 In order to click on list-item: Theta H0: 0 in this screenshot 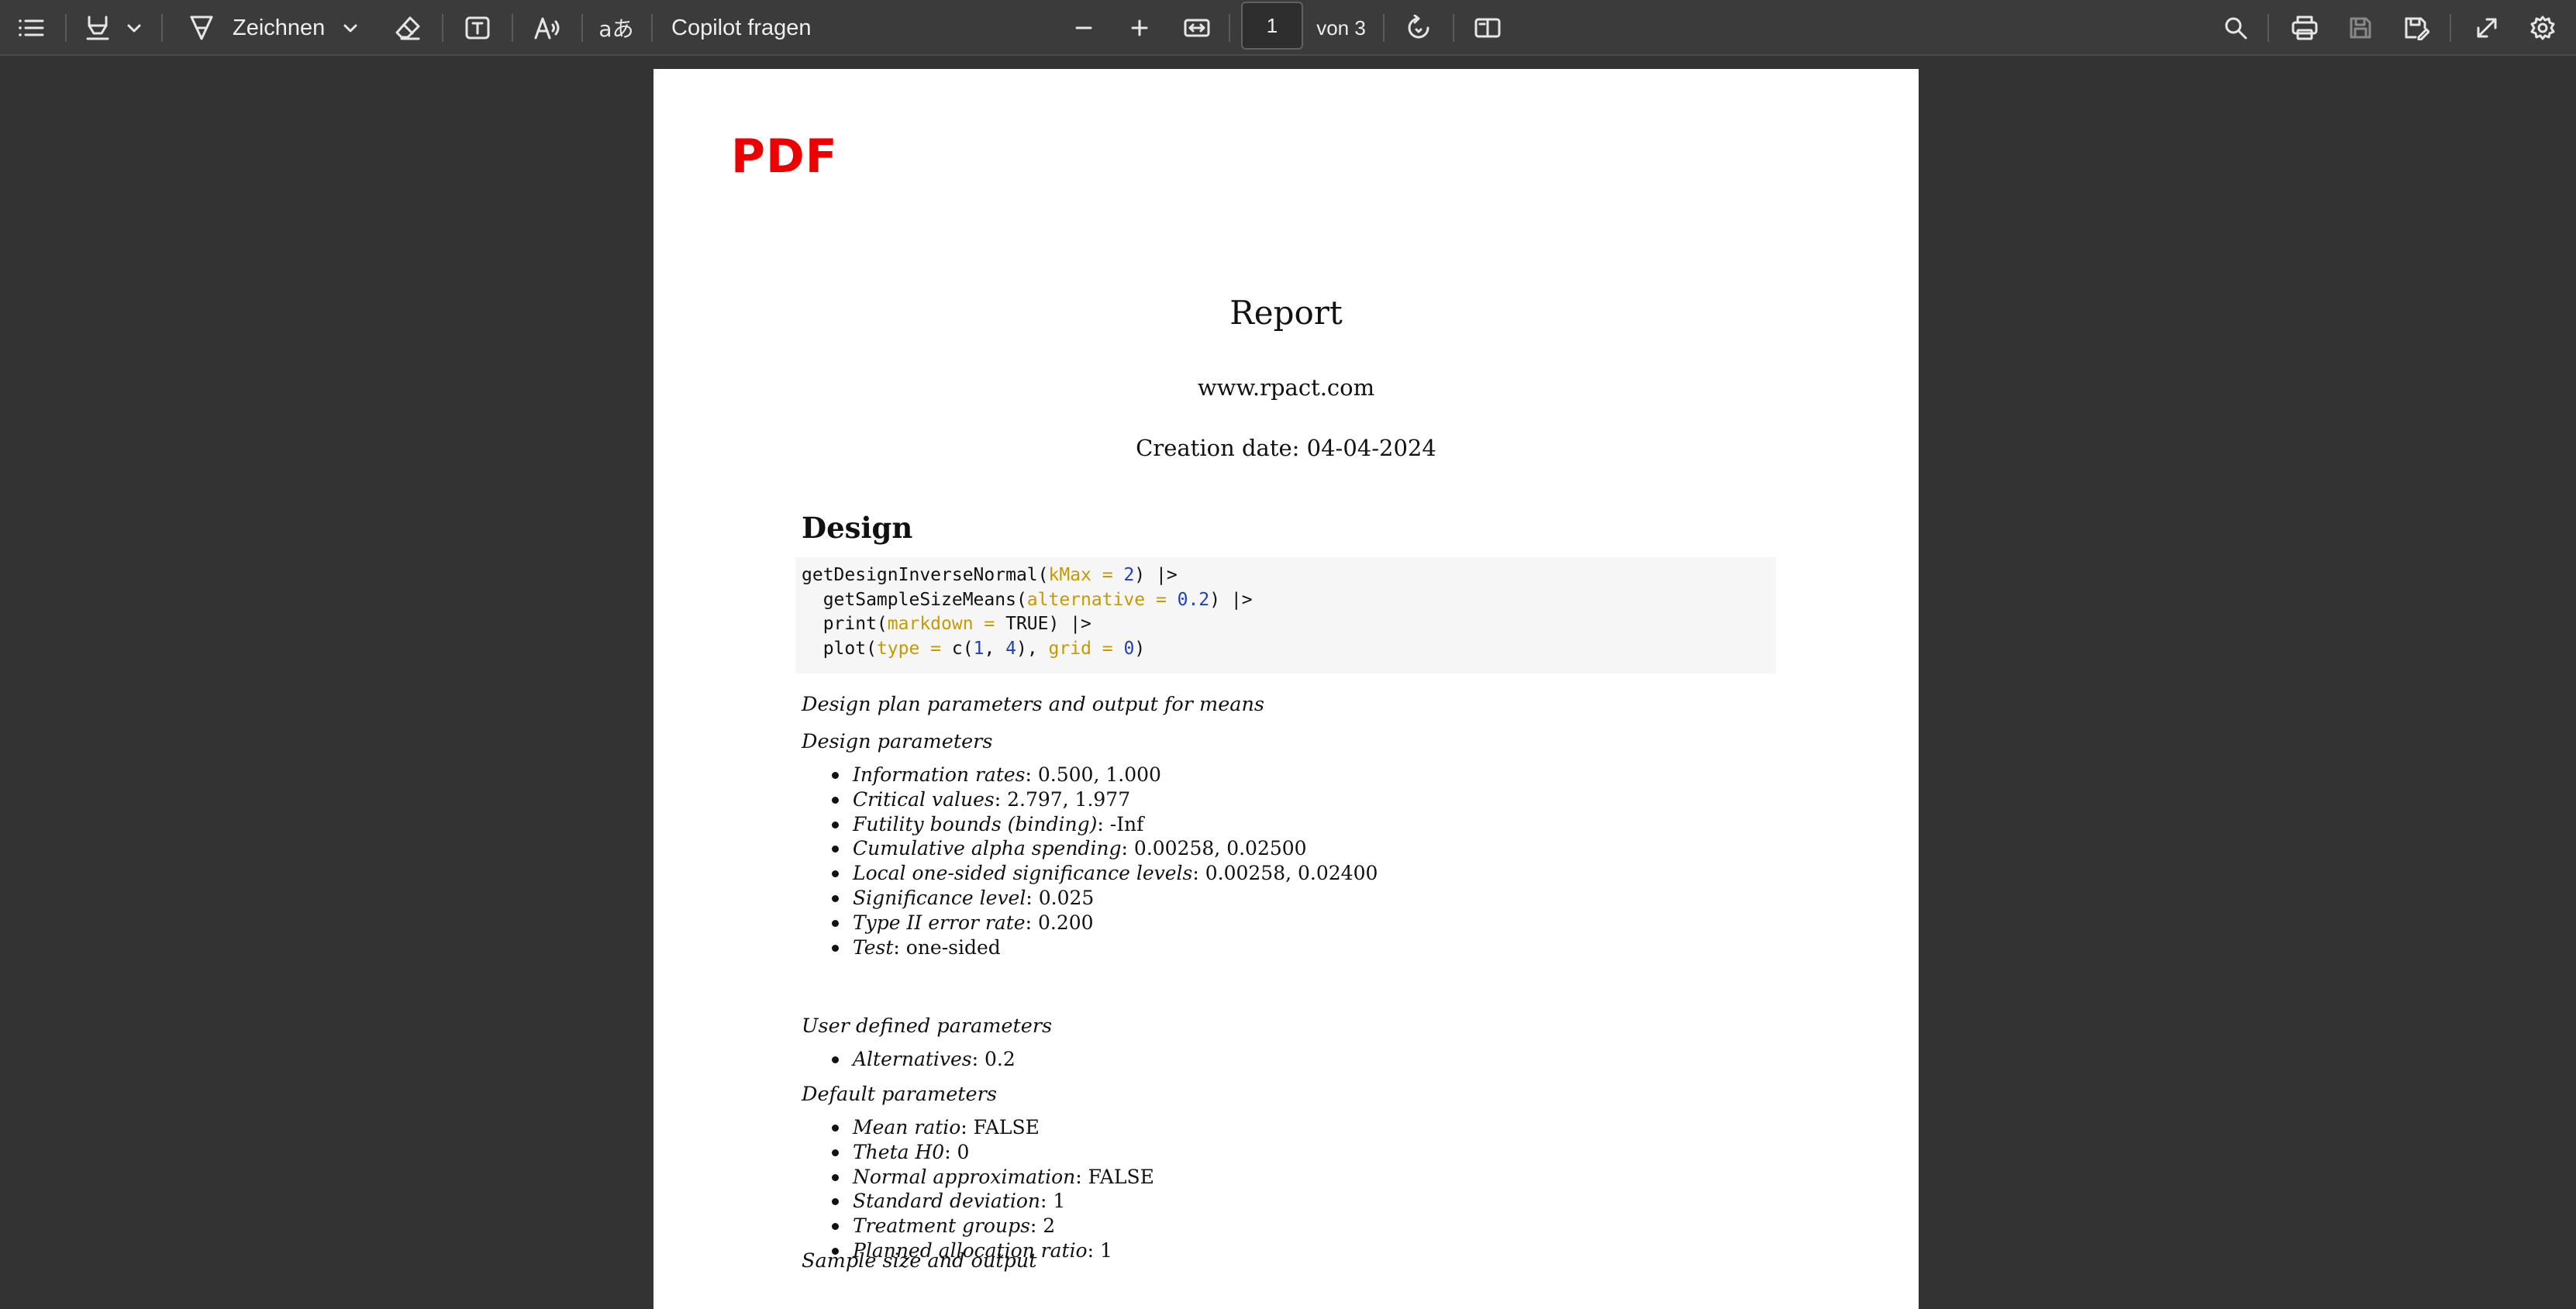, I will do `click(993, 1152)`.